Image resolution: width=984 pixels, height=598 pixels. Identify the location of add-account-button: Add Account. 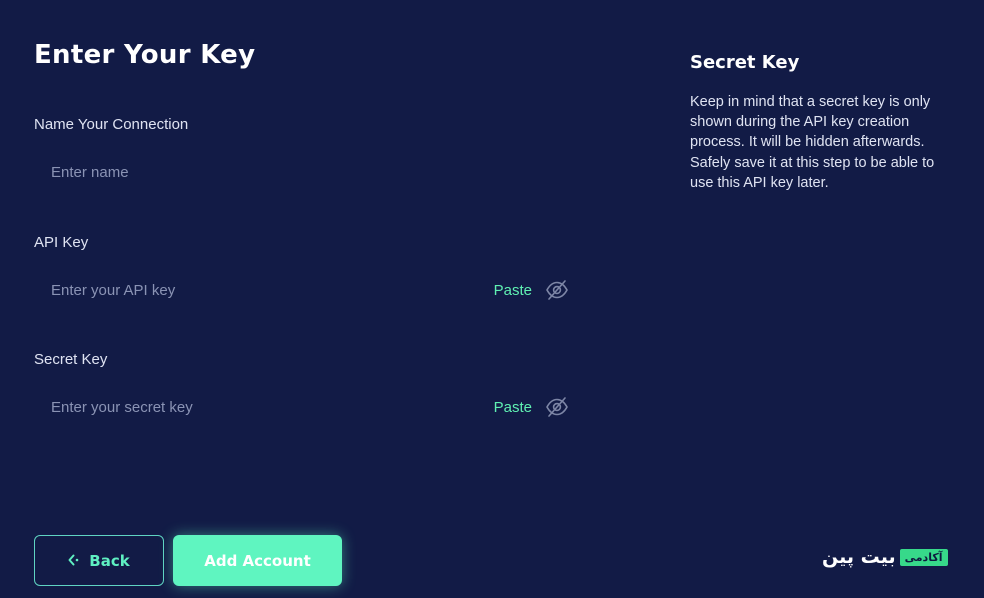
(257, 560).